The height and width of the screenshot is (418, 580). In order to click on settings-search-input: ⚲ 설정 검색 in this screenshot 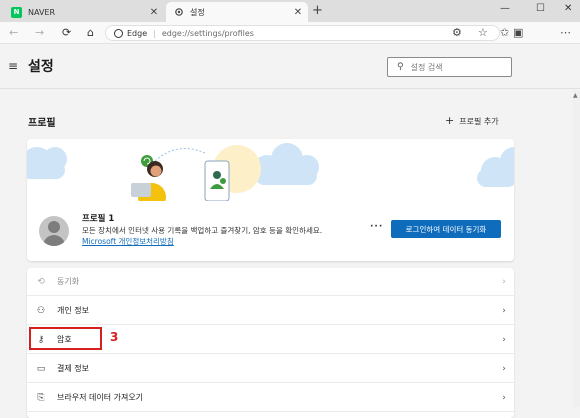, I will do `click(449, 67)`.